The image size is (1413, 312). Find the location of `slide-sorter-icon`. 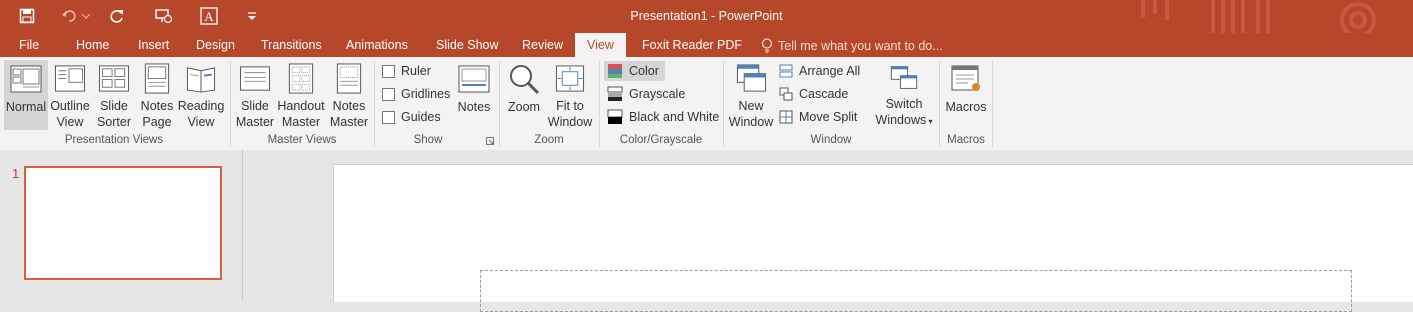

slide-sorter-icon is located at coordinates (114, 78).